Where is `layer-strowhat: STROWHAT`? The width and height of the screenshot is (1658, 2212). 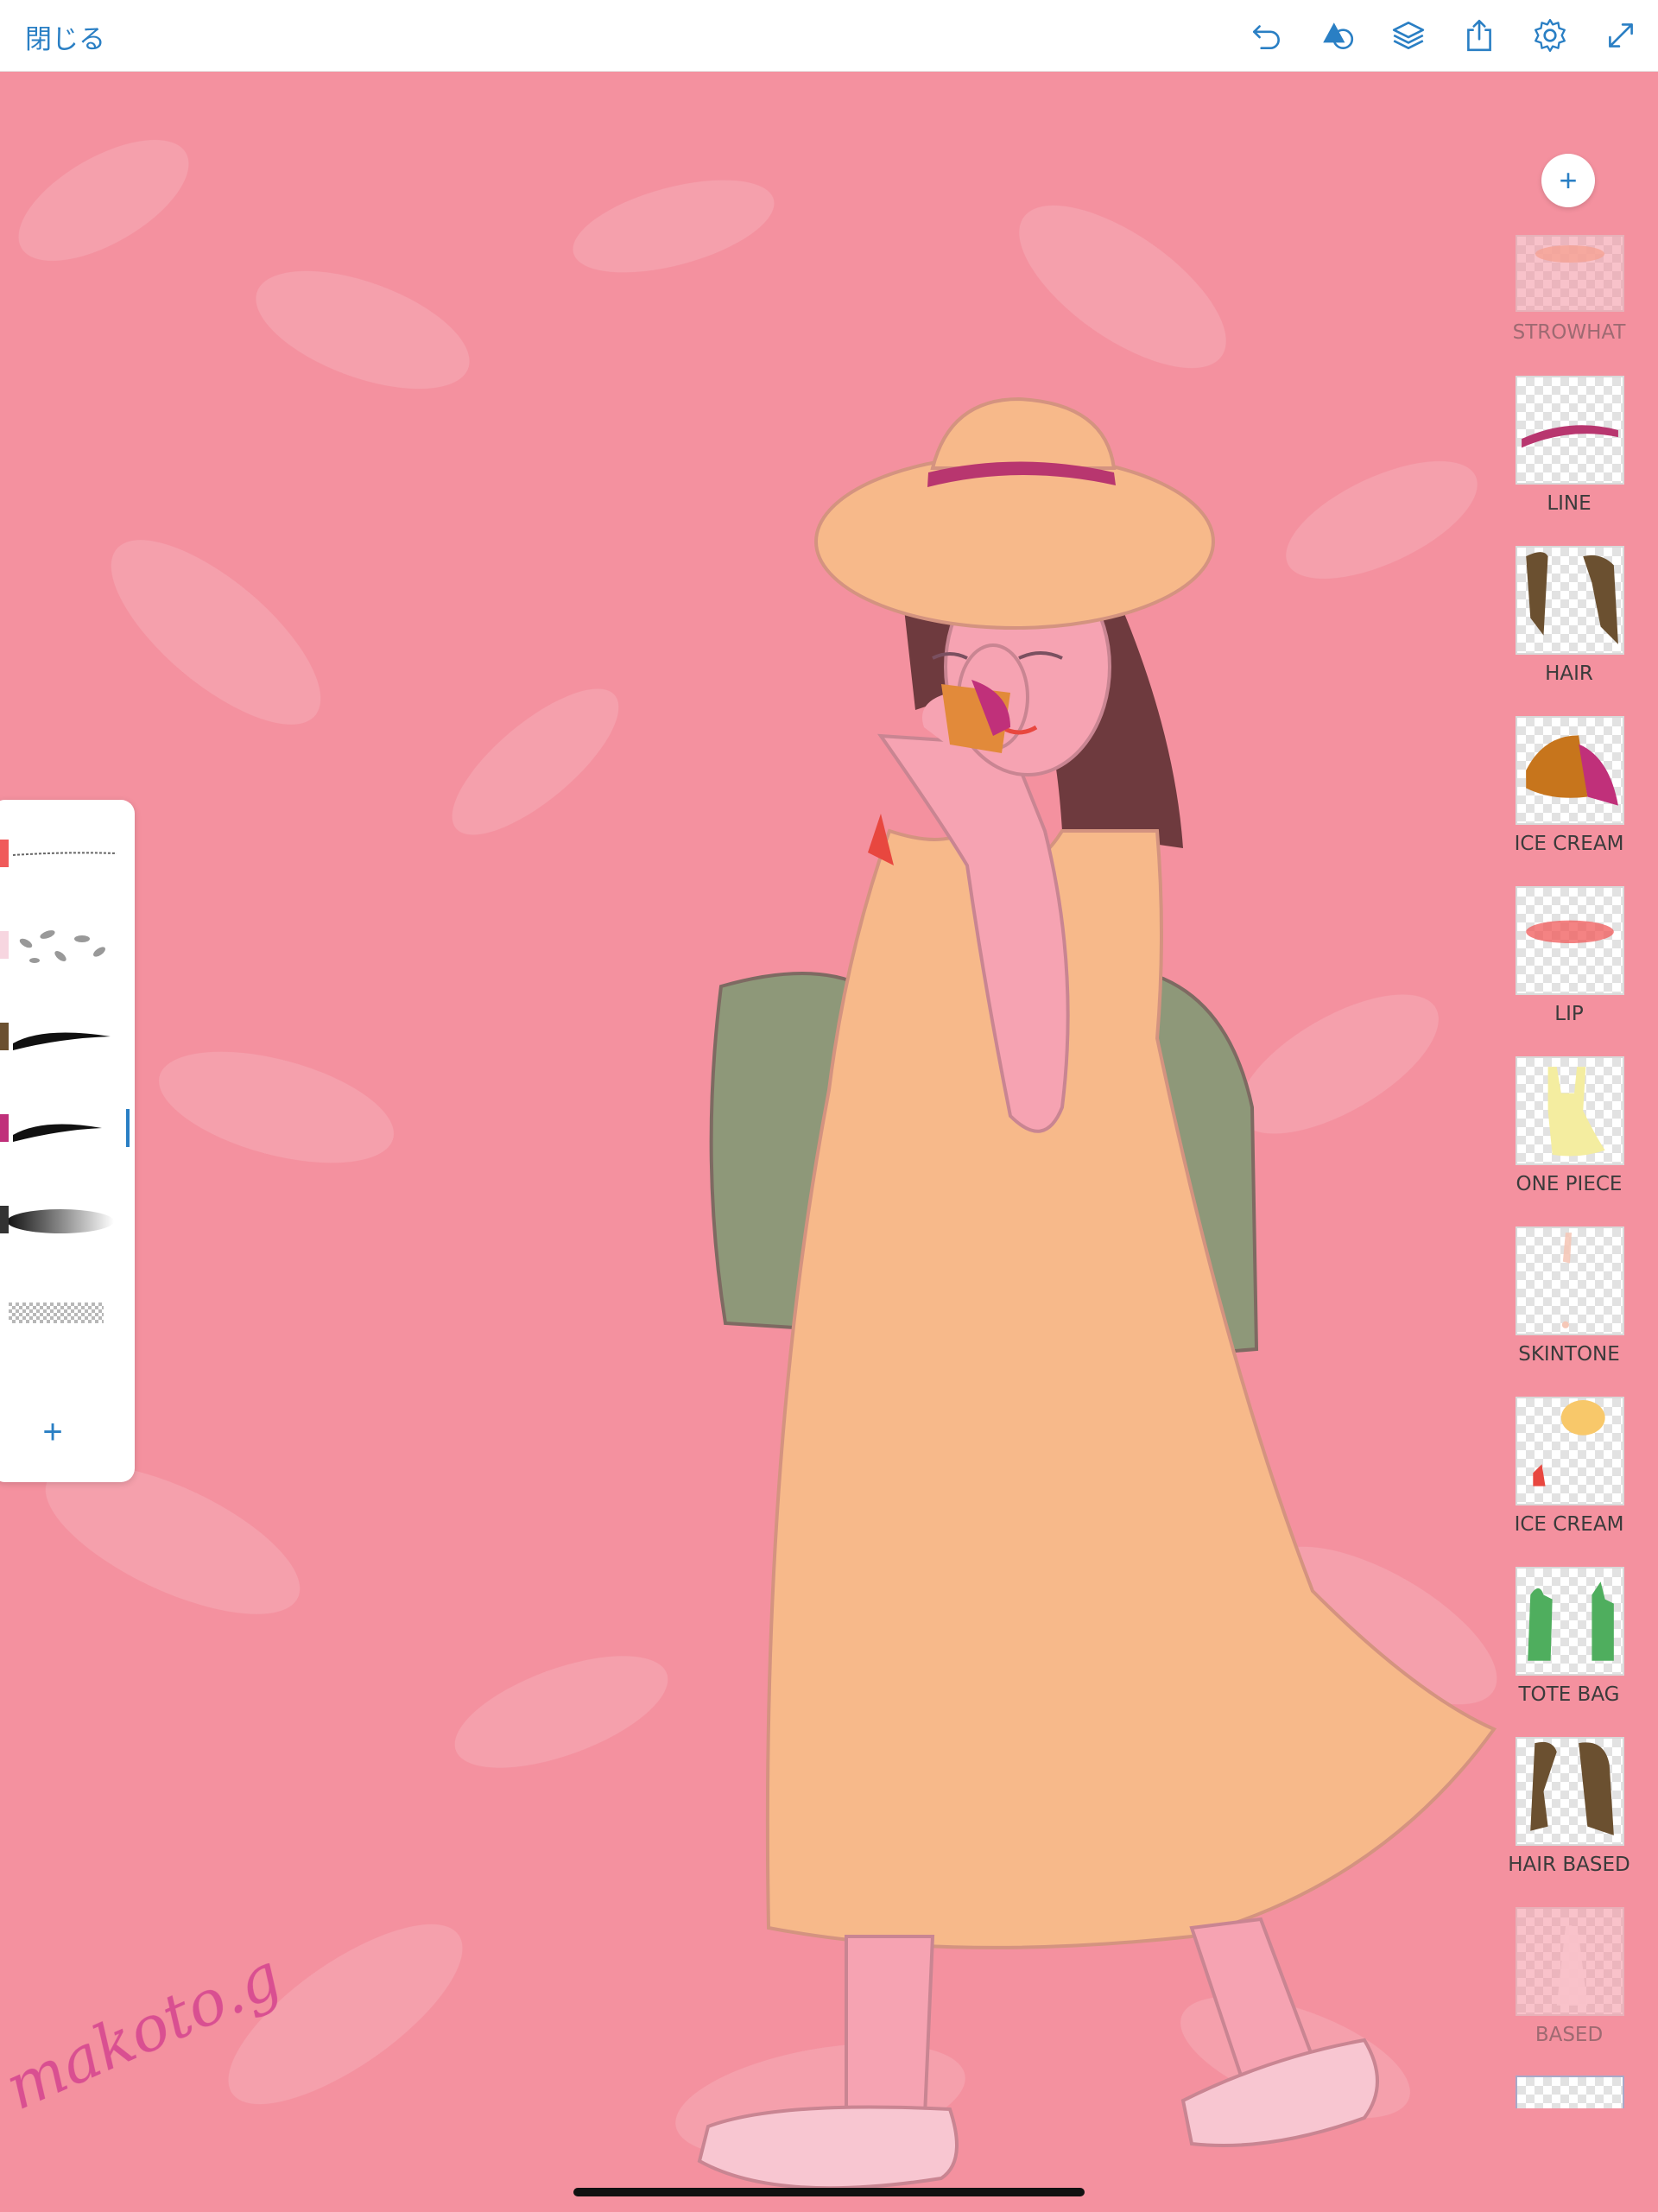 layer-strowhat: STROWHAT is located at coordinates (1569, 317).